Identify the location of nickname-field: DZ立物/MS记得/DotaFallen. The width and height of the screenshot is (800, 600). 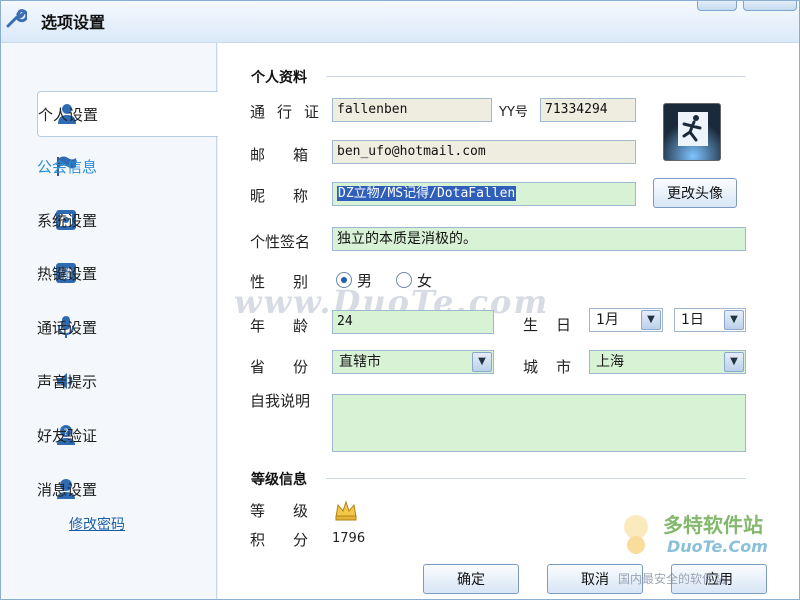
(484, 194).